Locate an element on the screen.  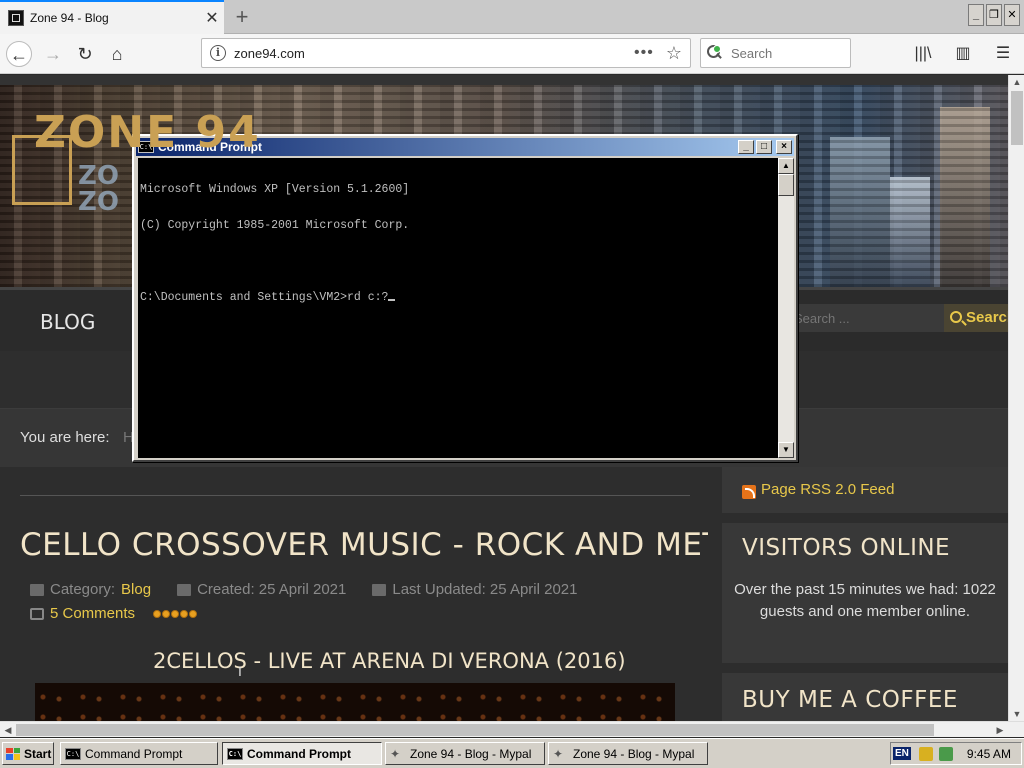
menu-icon: ☰ is located at coordinates (1003, 54).